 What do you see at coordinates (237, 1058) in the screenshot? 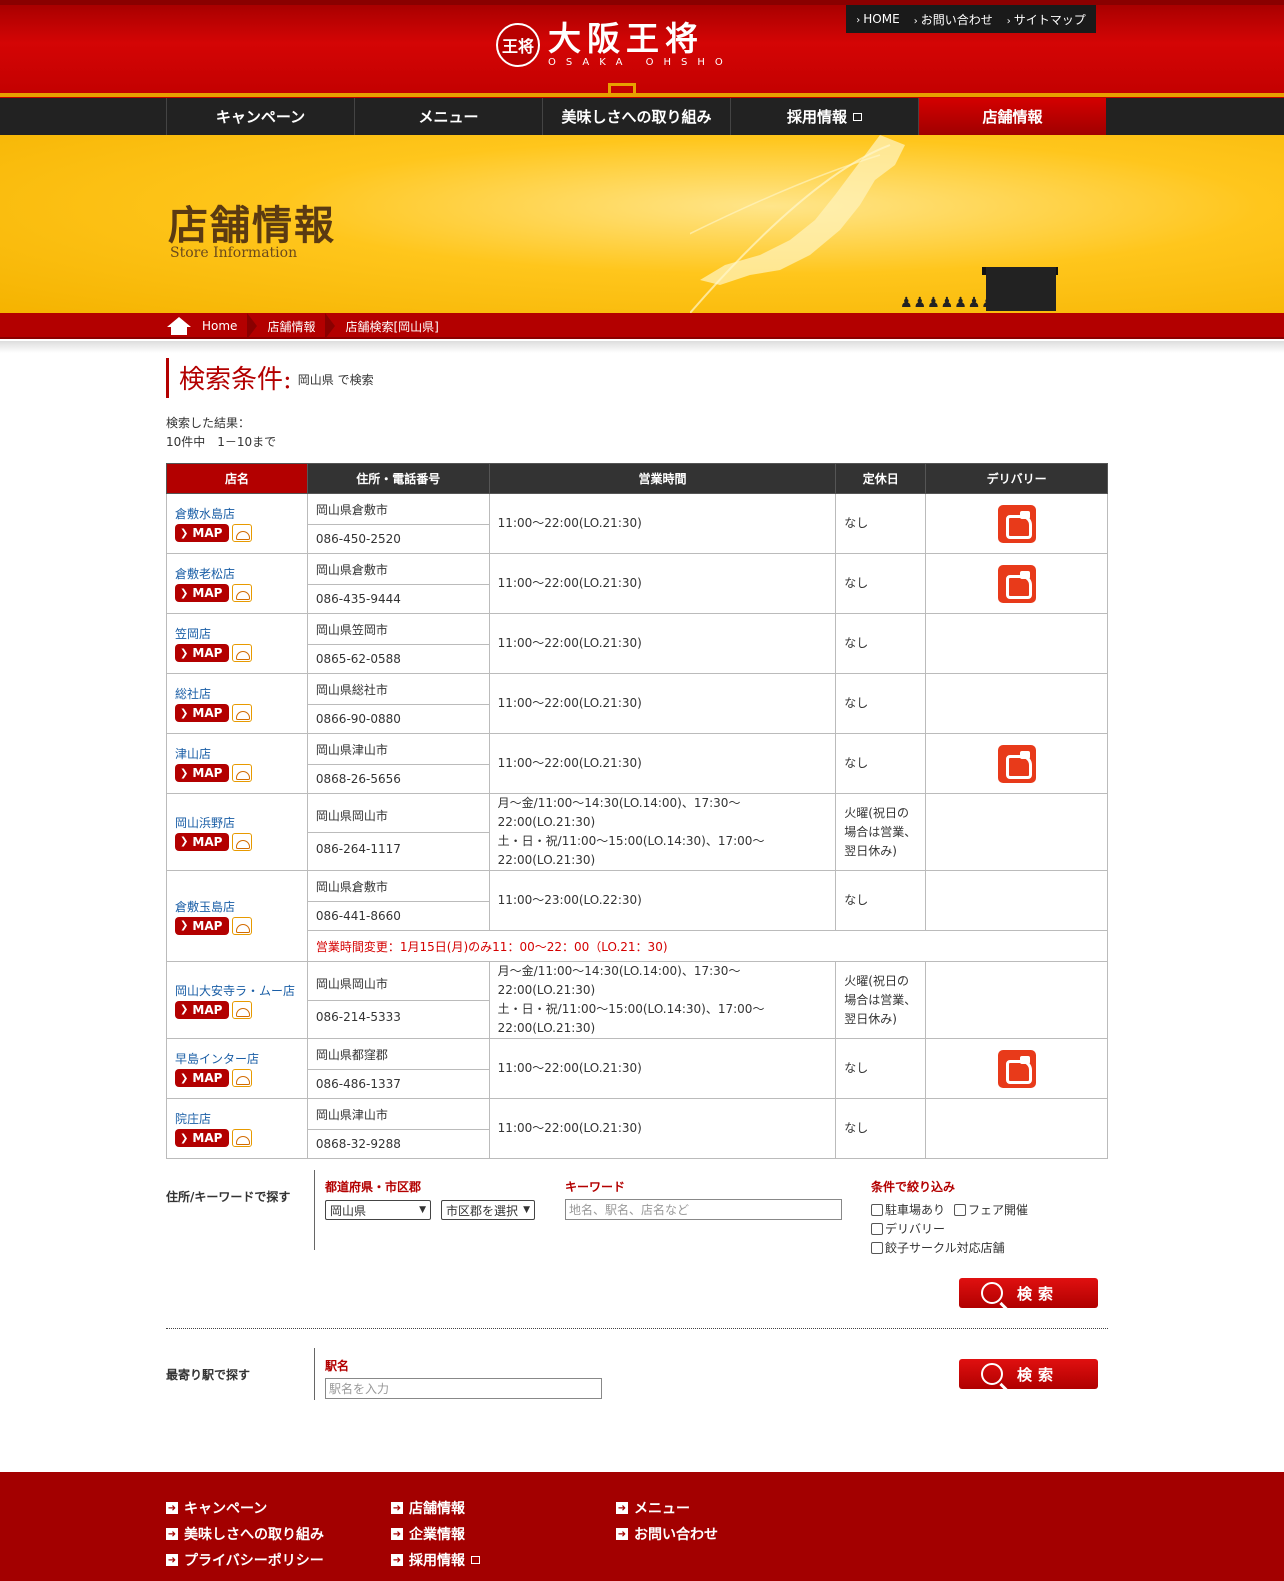
I see `store-name-link: 早島インター店` at bounding box center [237, 1058].